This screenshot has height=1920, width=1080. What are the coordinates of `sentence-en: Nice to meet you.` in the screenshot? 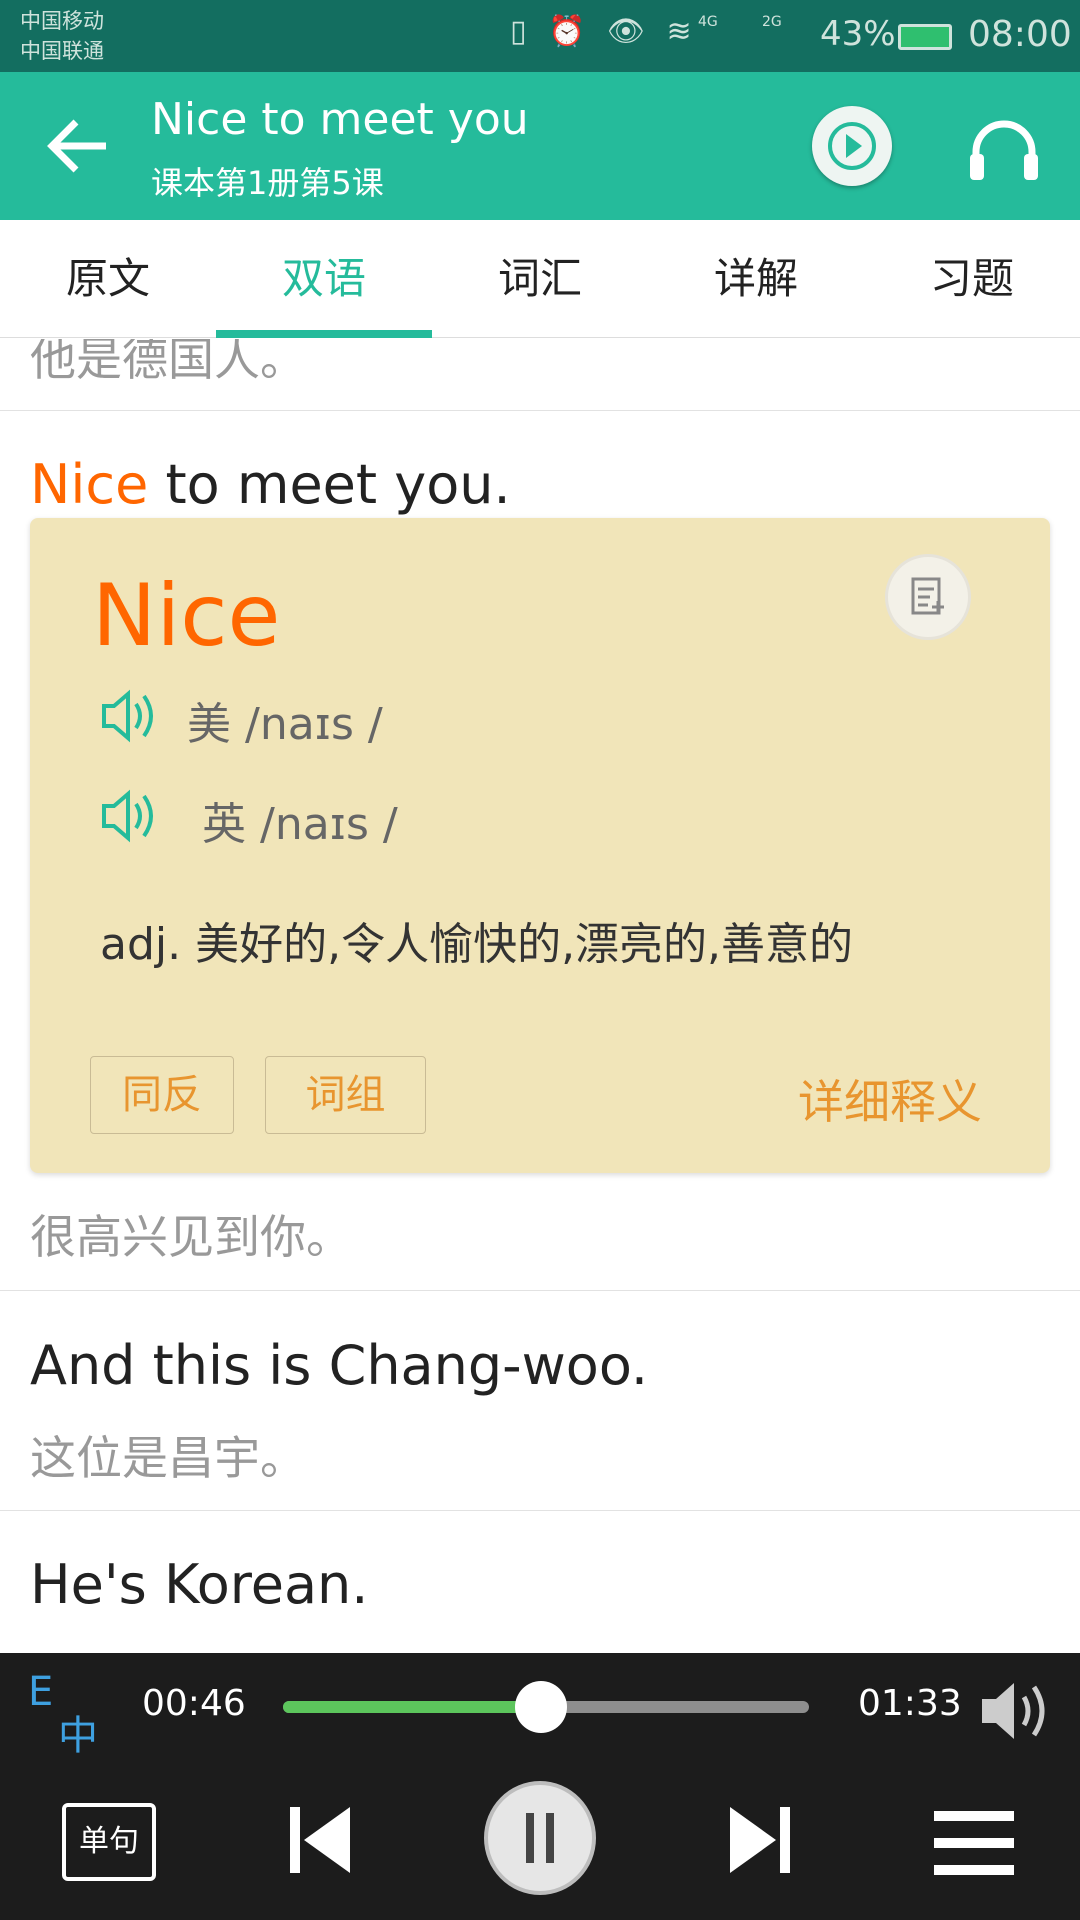 It's located at (270, 484).